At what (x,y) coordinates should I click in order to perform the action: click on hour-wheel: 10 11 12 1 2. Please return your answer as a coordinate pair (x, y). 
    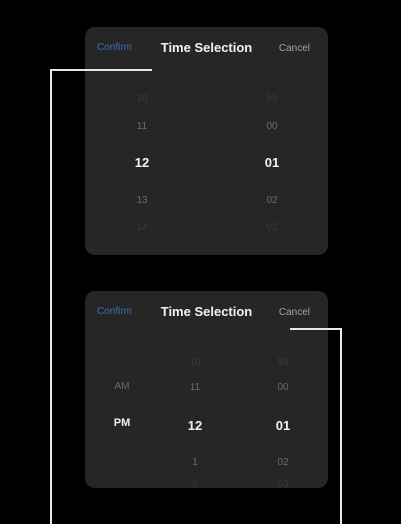
    Looking at the image, I should click on (195, 418).